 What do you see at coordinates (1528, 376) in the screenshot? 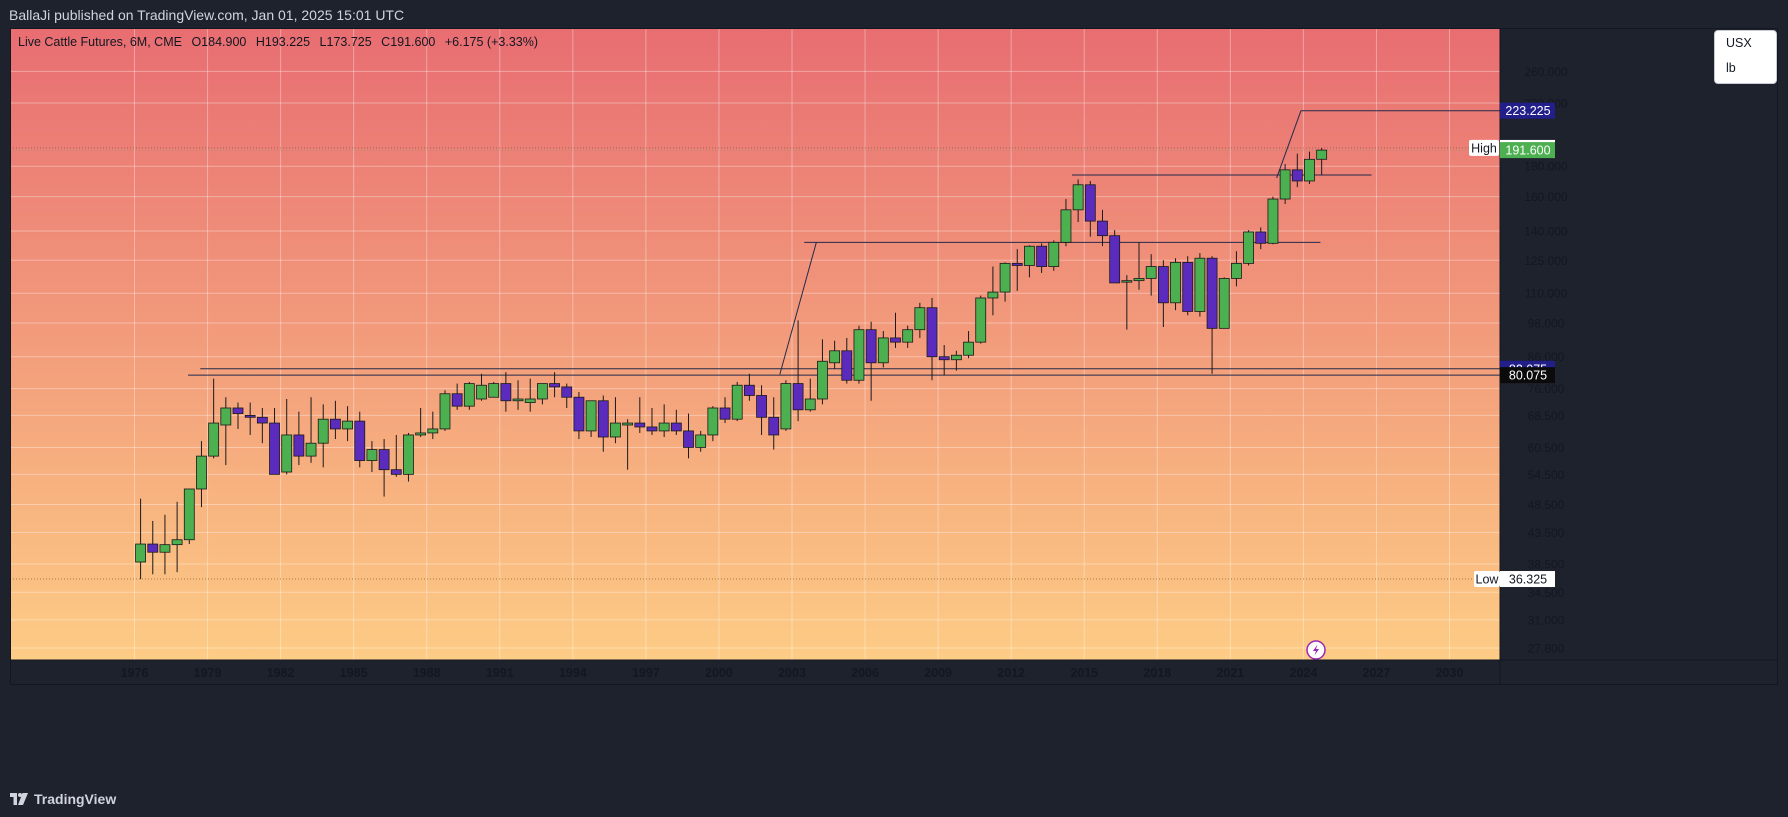
I see `level-80-label: 80.075` at bounding box center [1528, 376].